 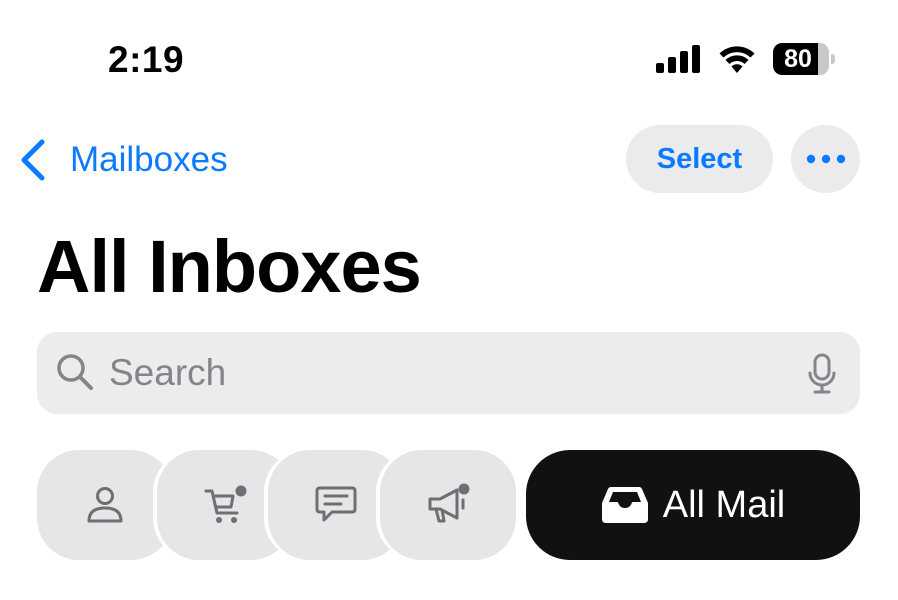 I want to click on wifi-icon, so click(x=737, y=59).